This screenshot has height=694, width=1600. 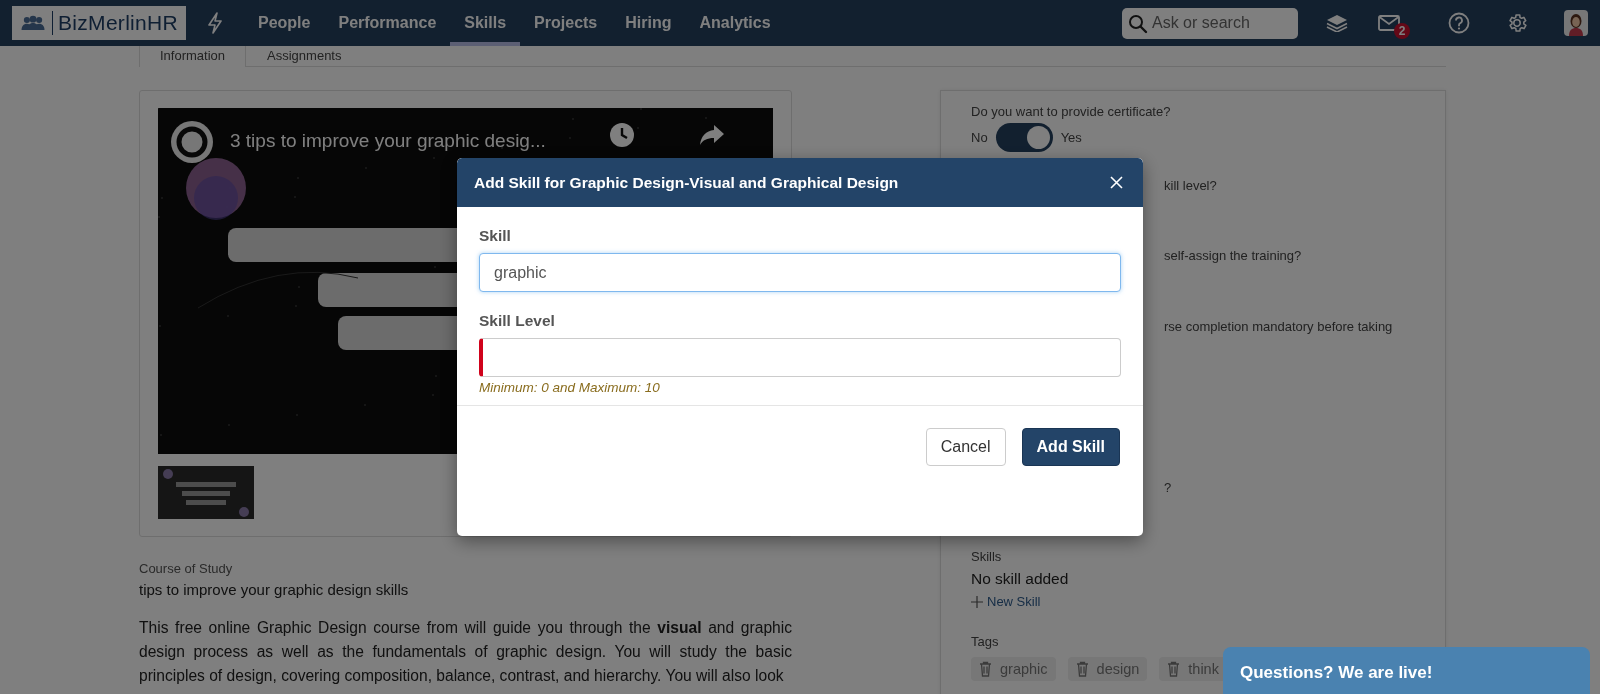 What do you see at coordinates (1116, 182) in the screenshot?
I see `close-icon` at bounding box center [1116, 182].